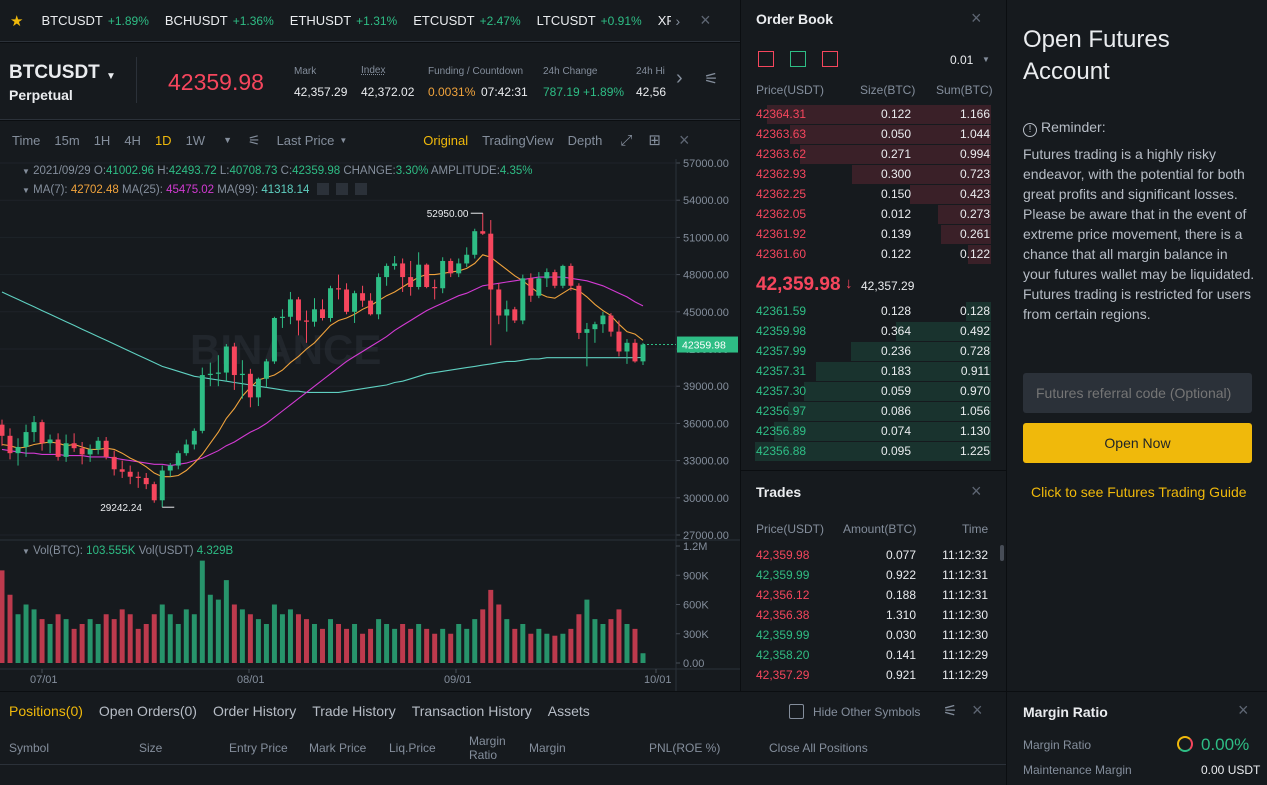  I want to click on futures-guide-link: Click to see Futures Trading Guide, so click(1139, 492).